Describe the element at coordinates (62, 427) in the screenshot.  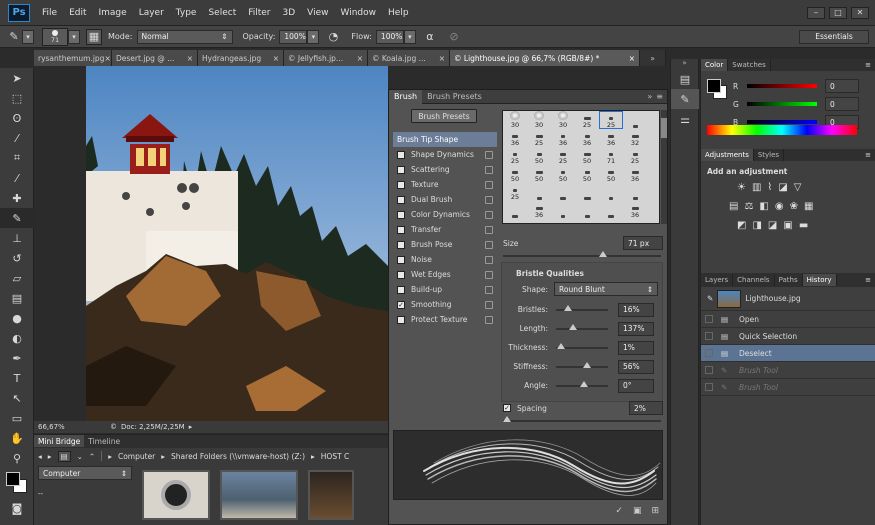
I see `zoom-level: 66,67%` at that location.